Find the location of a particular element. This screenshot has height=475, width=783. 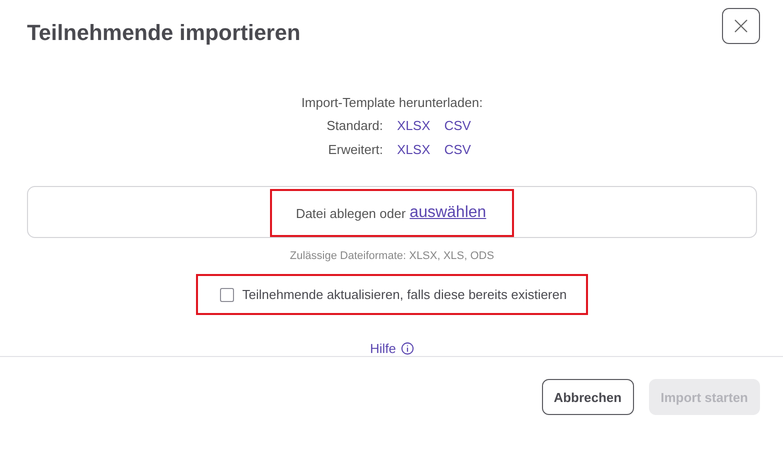

dropzone-prompt: Datei ablegen oder is located at coordinates (351, 213).